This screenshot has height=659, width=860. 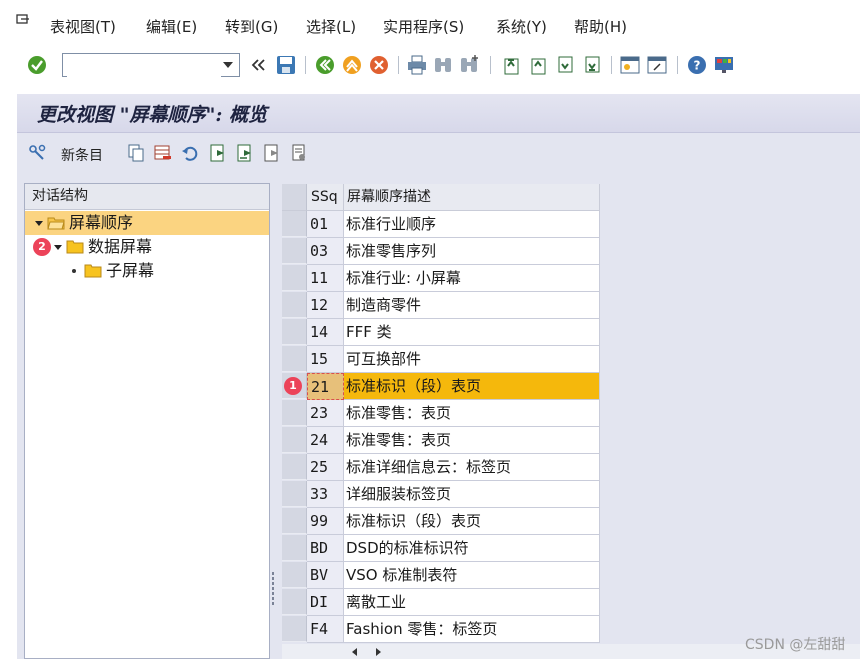 What do you see at coordinates (441, 251) in the screenshot?
I see `table-row: 03 标准零售序列` at bounding box center [441, 251].